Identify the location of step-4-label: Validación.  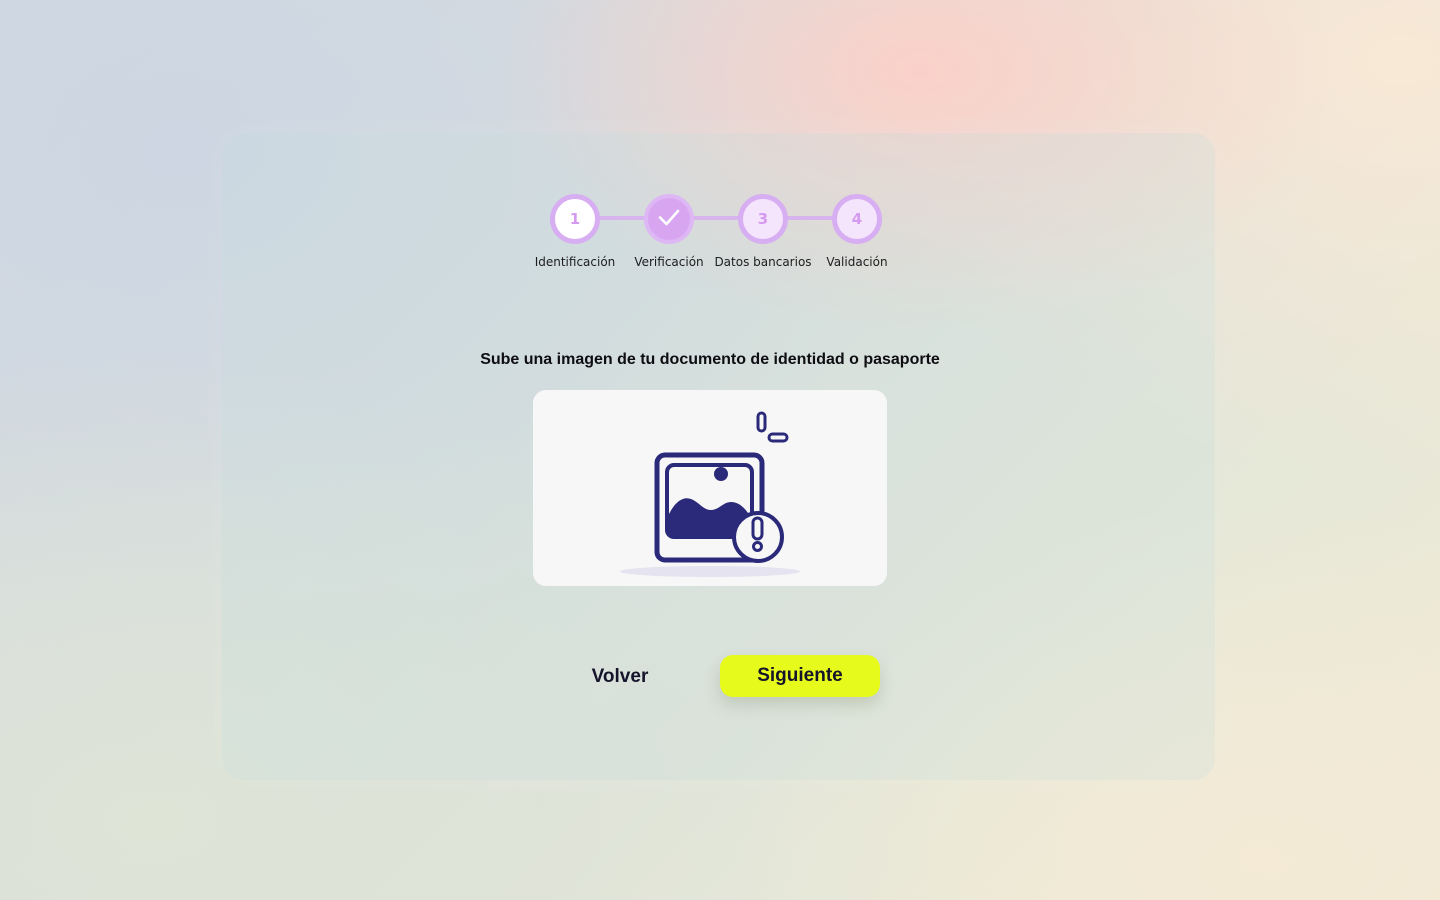
(857, 262).